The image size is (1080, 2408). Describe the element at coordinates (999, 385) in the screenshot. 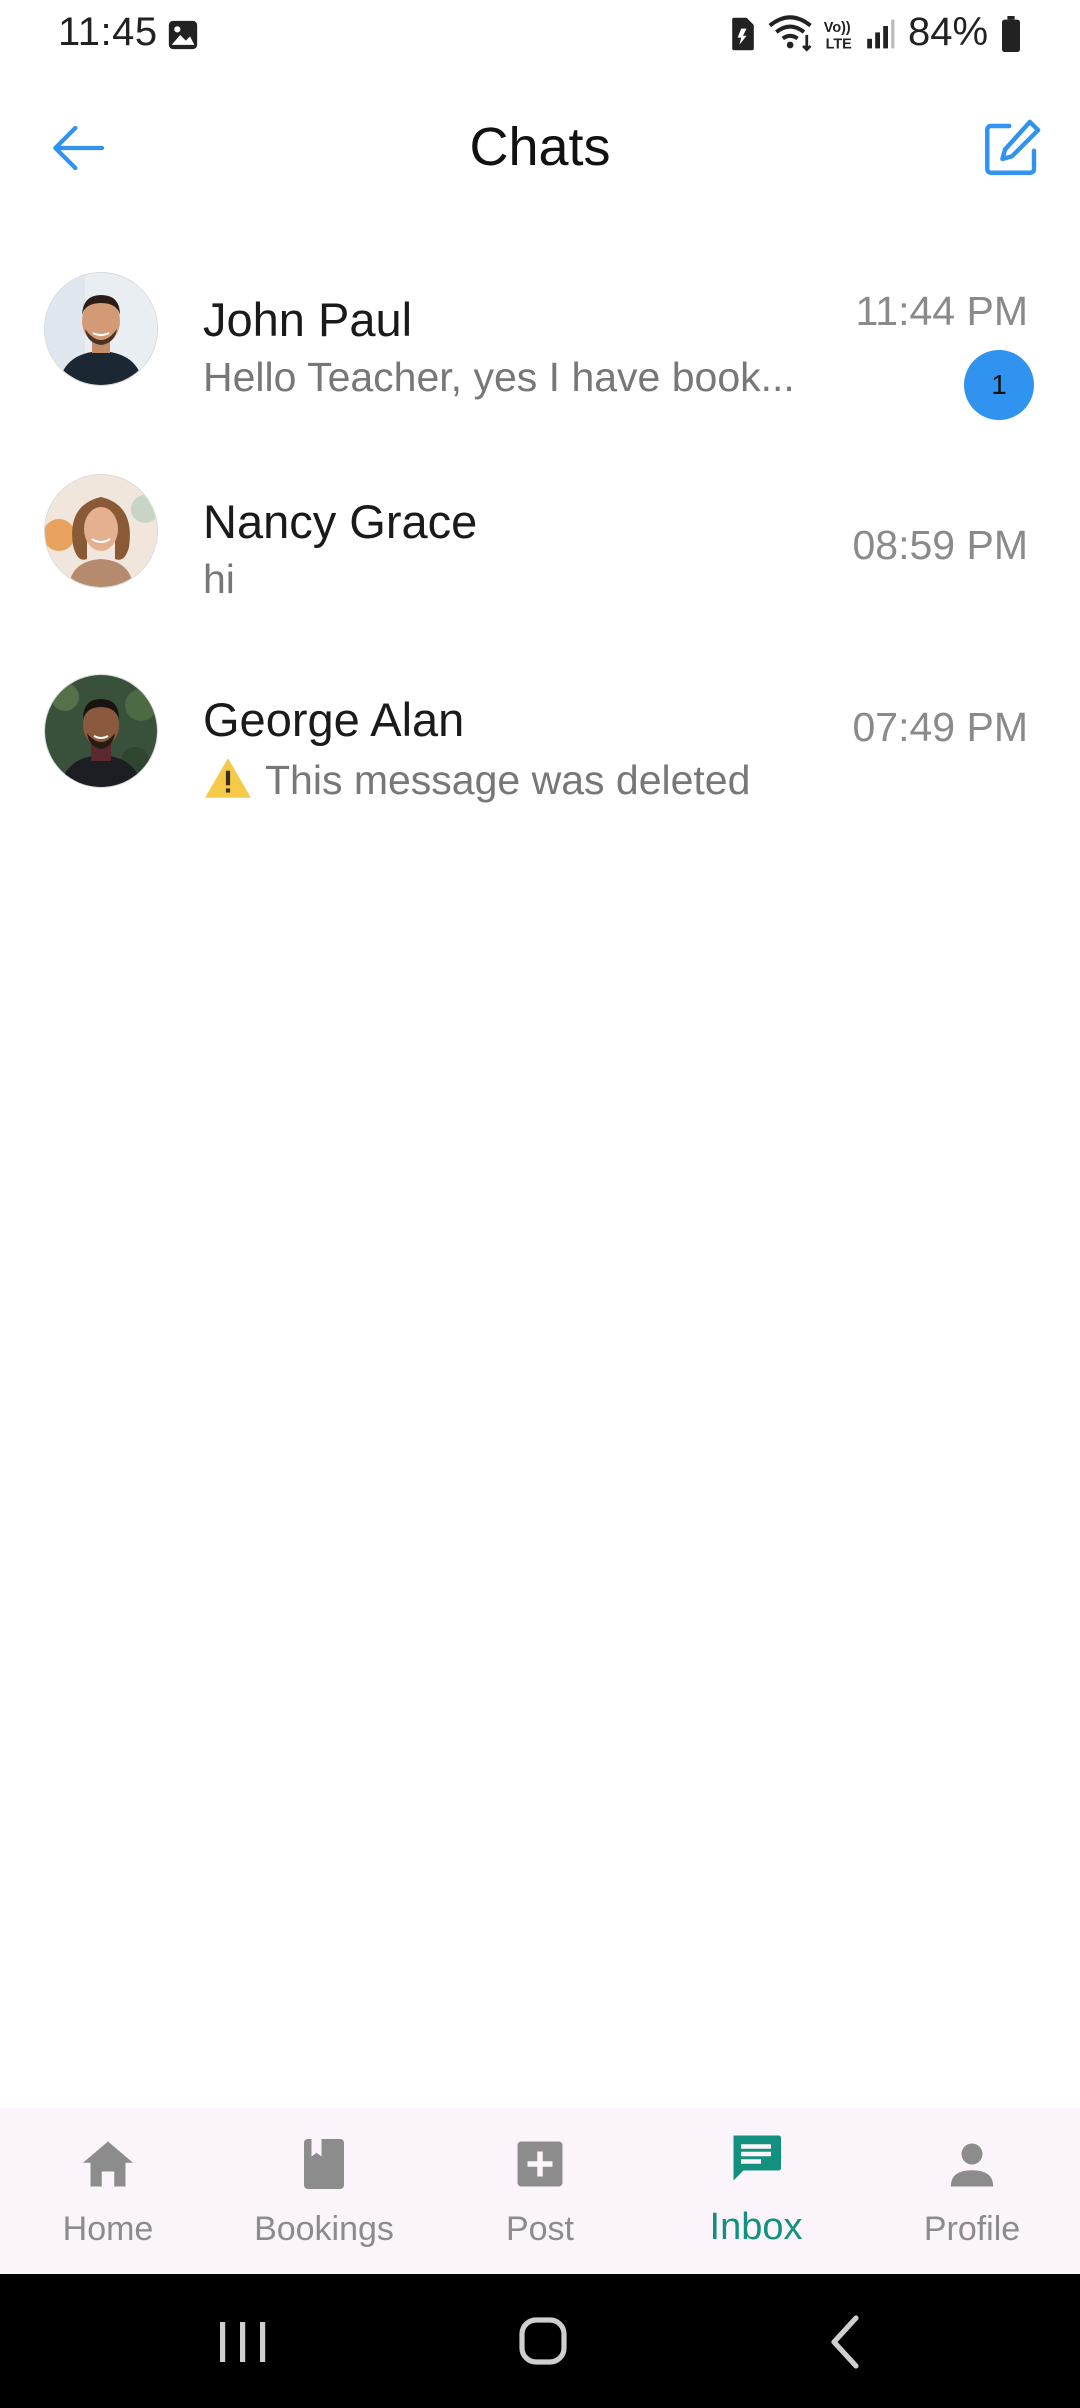

I see `unread-badge: 1` at that location.